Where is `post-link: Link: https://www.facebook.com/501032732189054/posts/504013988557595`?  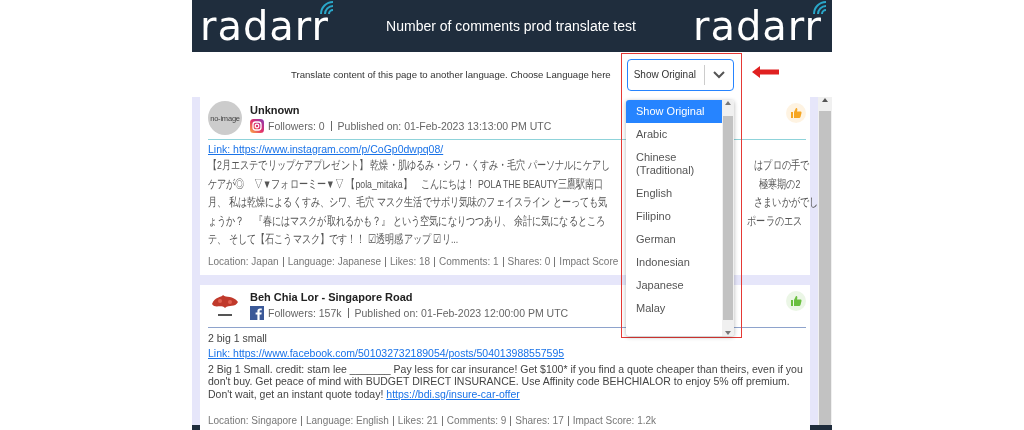 post-link: Link: https://www.facebook.com/501032732189054/posts/504013988557595 is located at coordinates (386, 352).